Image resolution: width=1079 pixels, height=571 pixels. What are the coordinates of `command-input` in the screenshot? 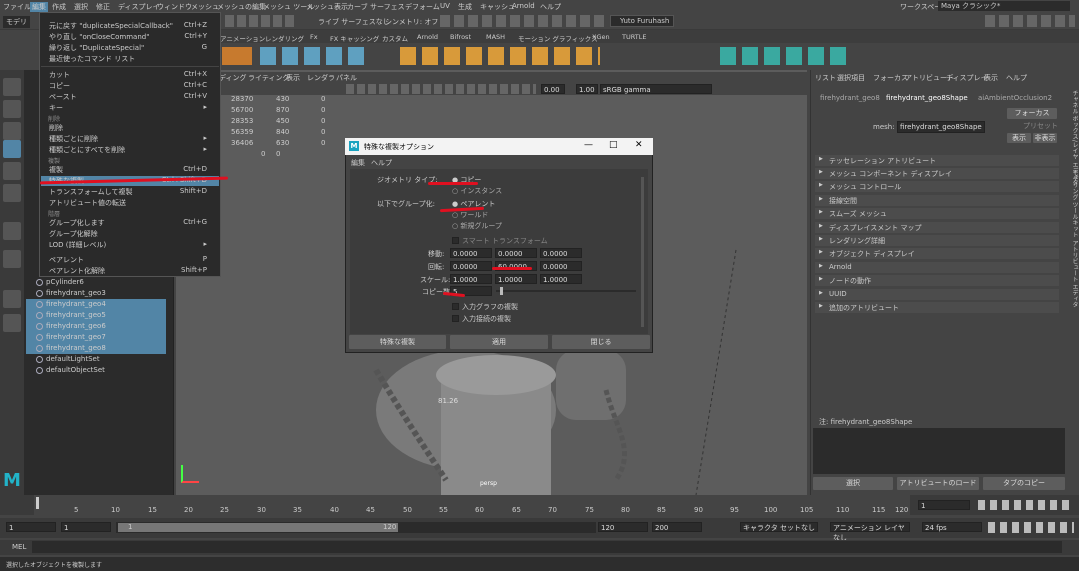 It's located at (547, 547).